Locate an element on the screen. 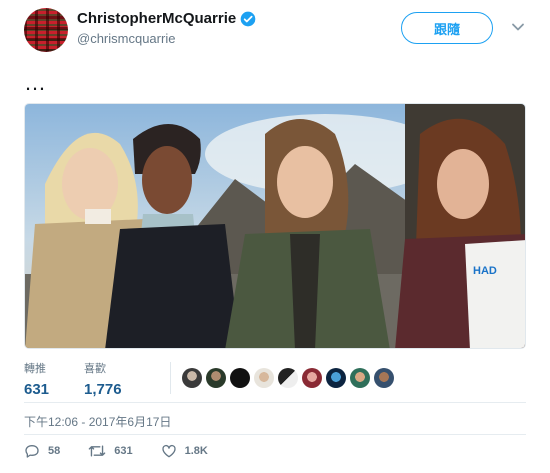  name-row: ChristopherMcQuarrie is located at coordinates (166, 18).